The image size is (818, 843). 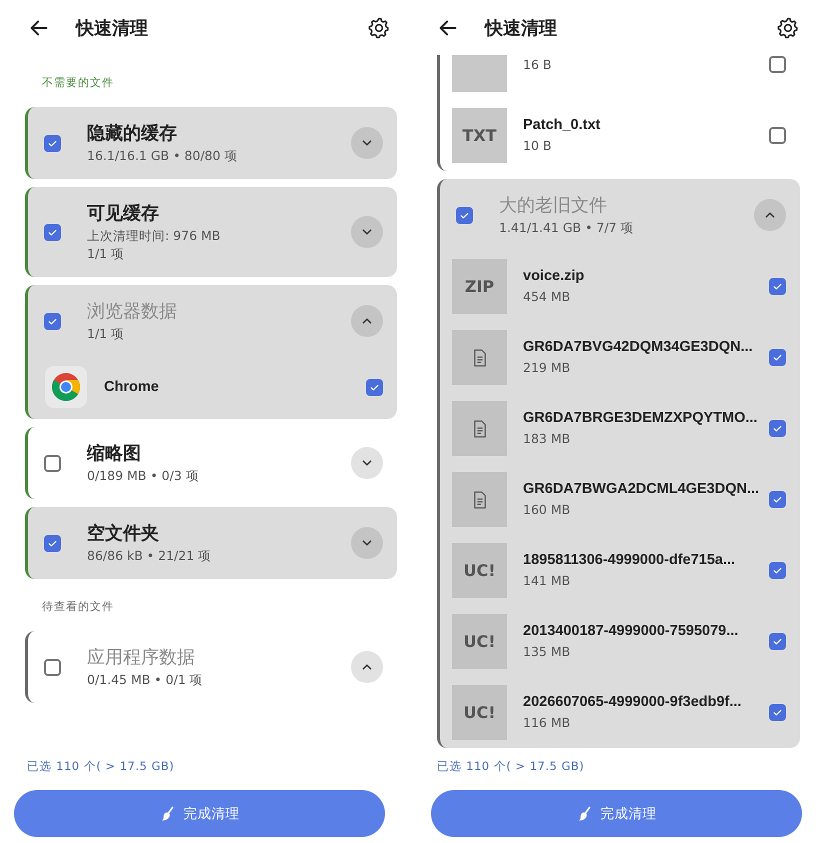 I want to click on category-detail: 上次清理时间: 976 MB, so click(x=154, y=236).